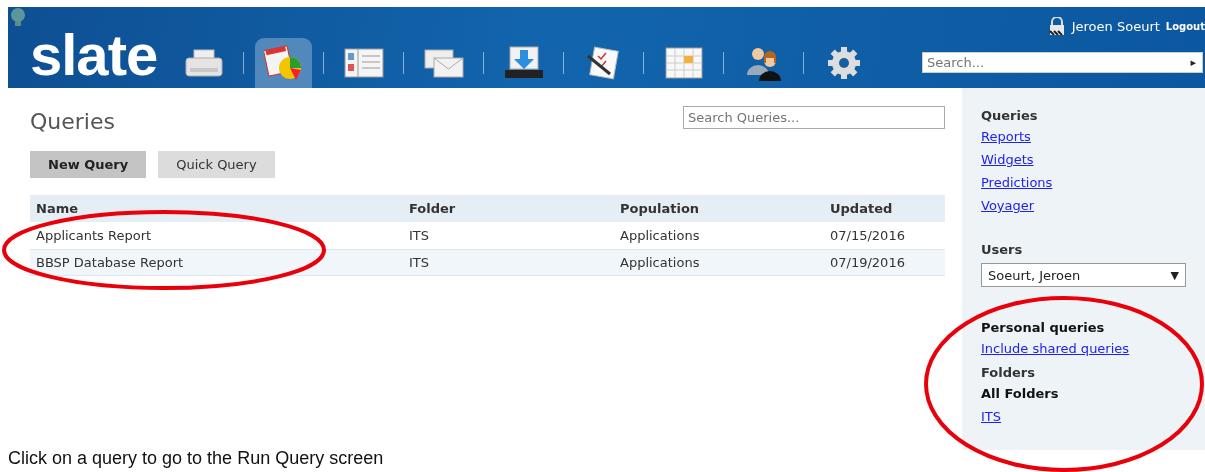 This screenshot has width=1205, height=472. What do you see at coordinates (94, 55) in the screenshot?
I see `logo: slate` at bounding box center [94, 55].